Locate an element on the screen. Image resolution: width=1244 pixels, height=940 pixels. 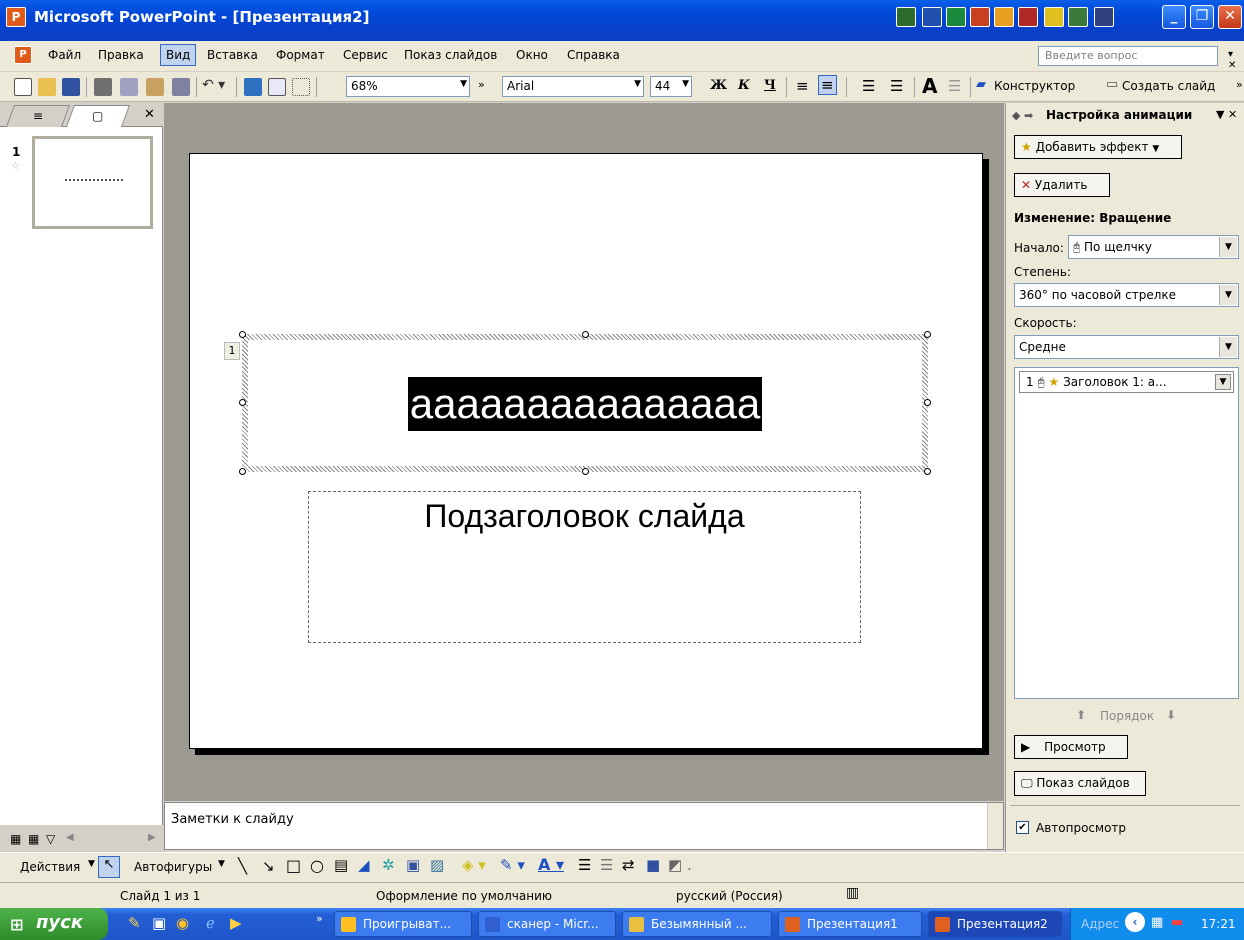
menu-file: Файл is located at coordinates (64, 55).